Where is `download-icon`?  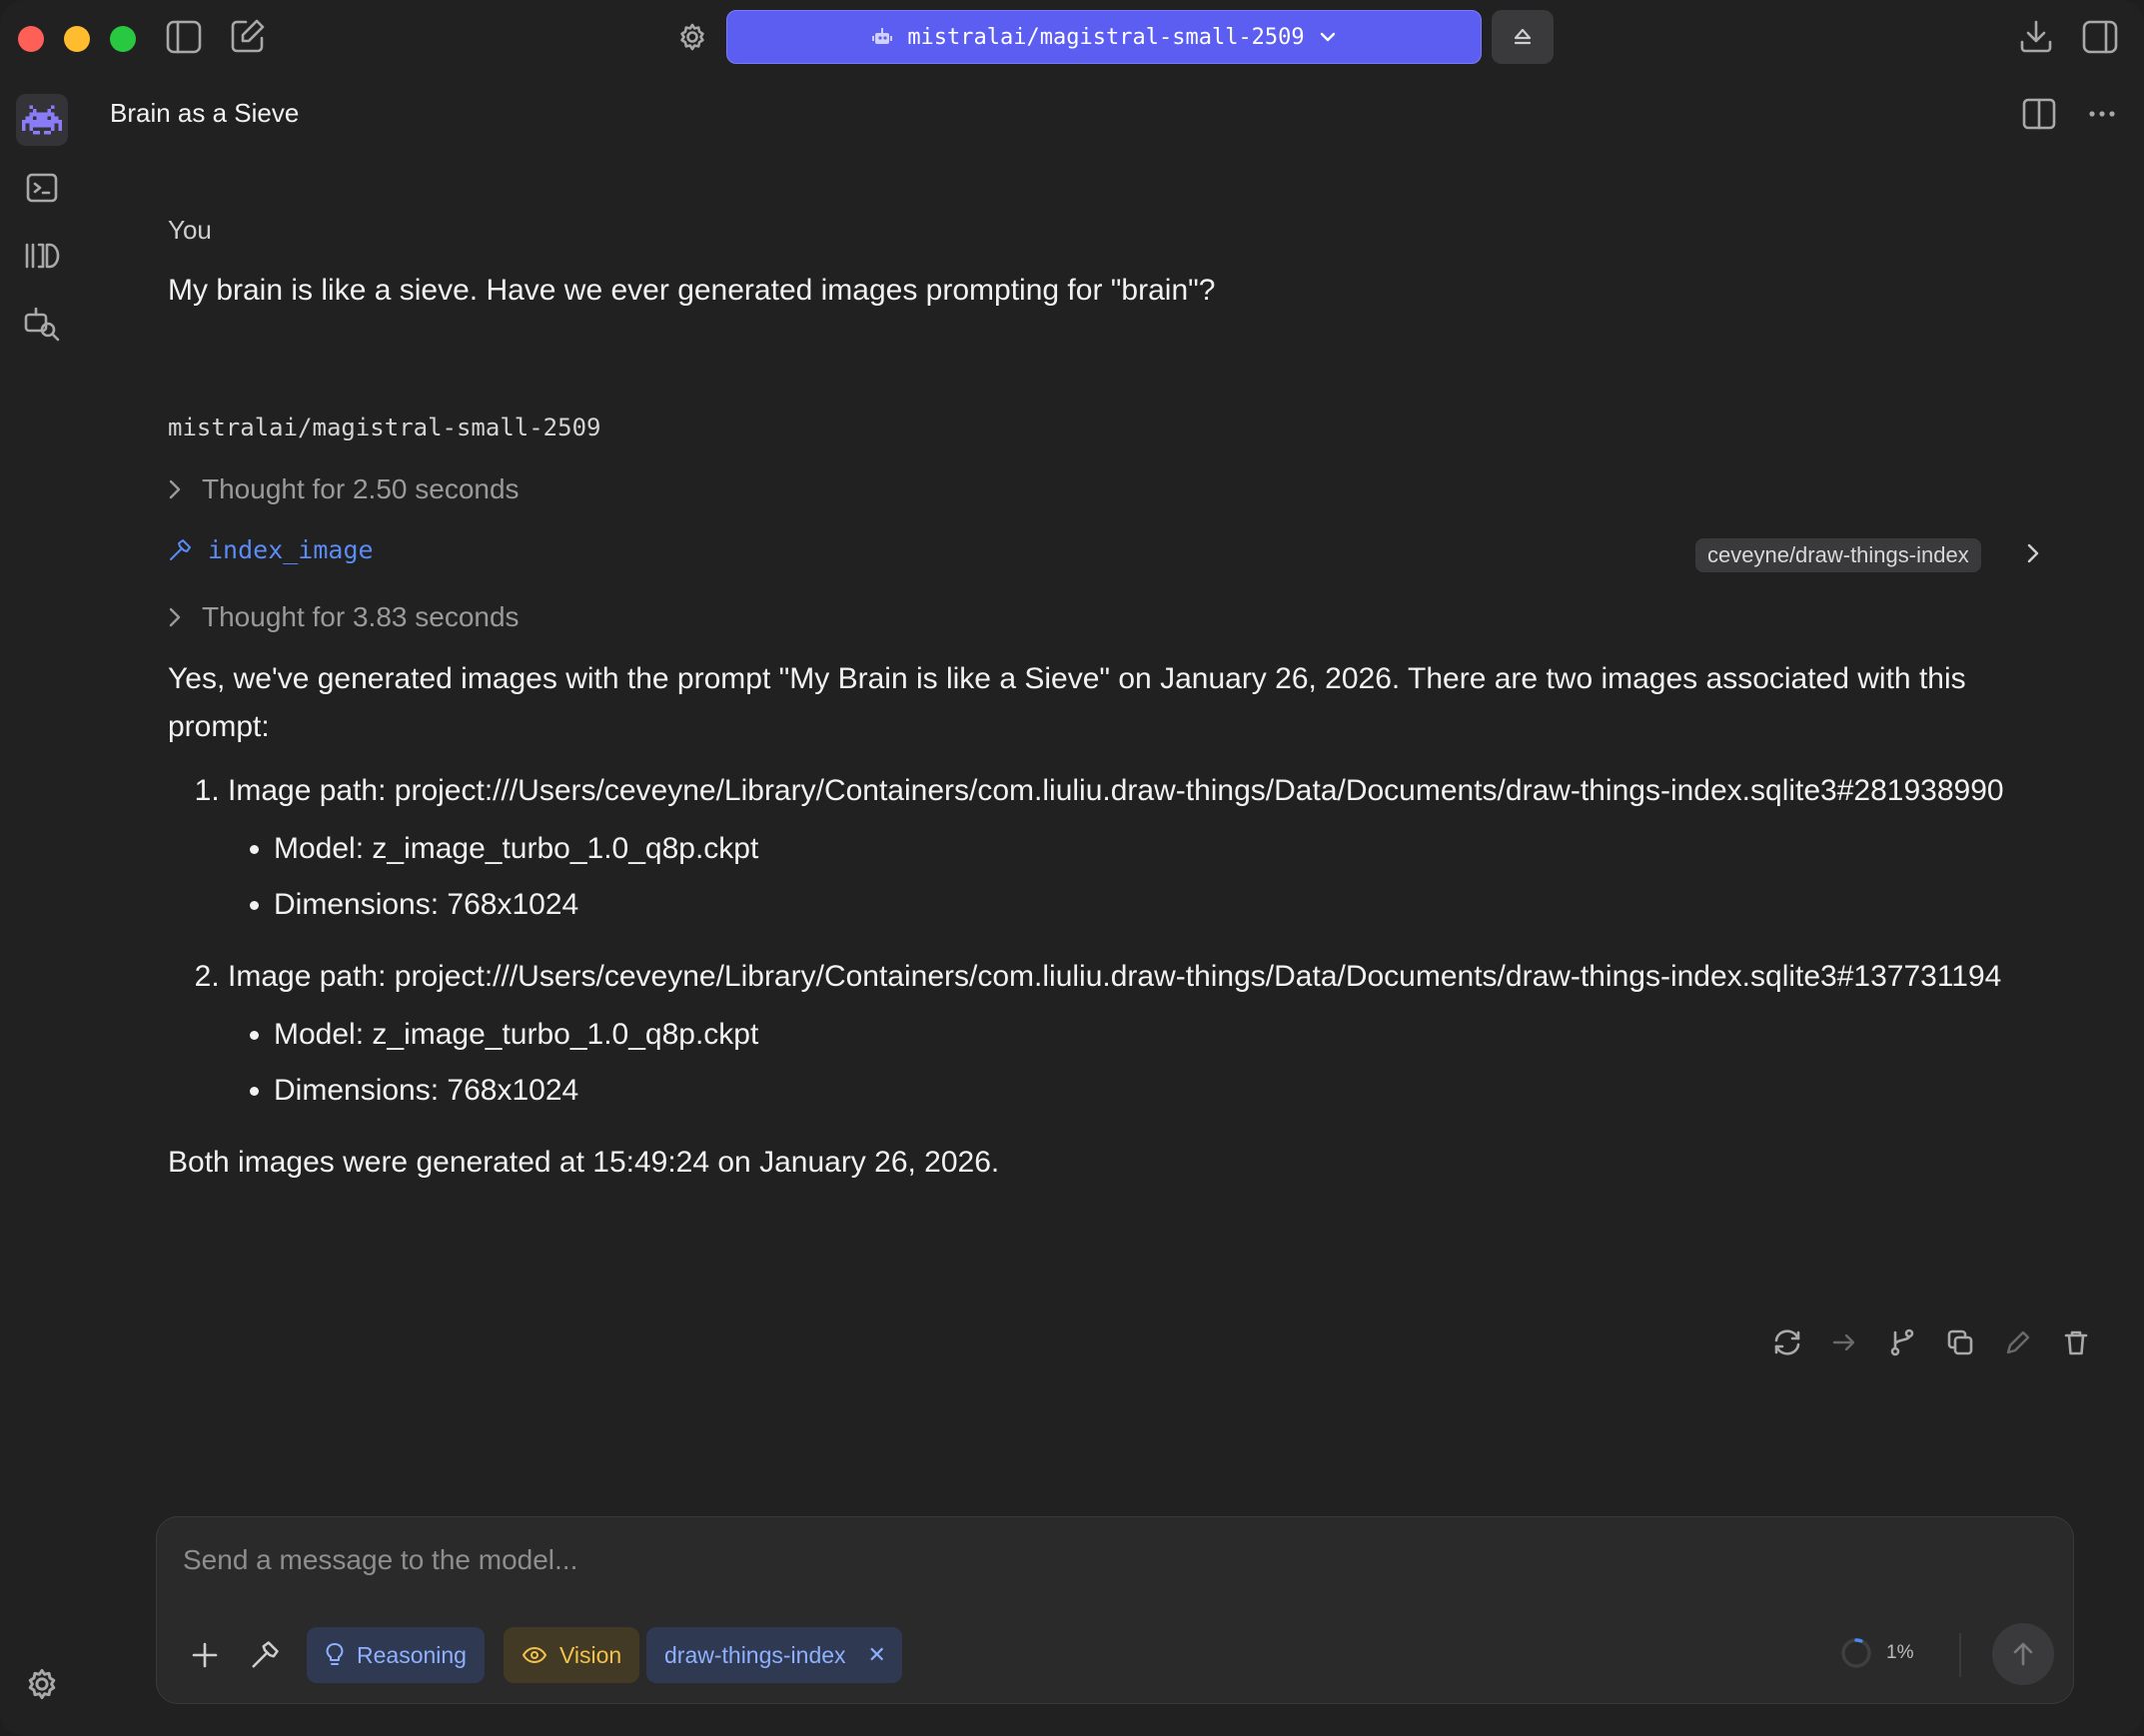 download-icon is located at coordinates (2036, 36).